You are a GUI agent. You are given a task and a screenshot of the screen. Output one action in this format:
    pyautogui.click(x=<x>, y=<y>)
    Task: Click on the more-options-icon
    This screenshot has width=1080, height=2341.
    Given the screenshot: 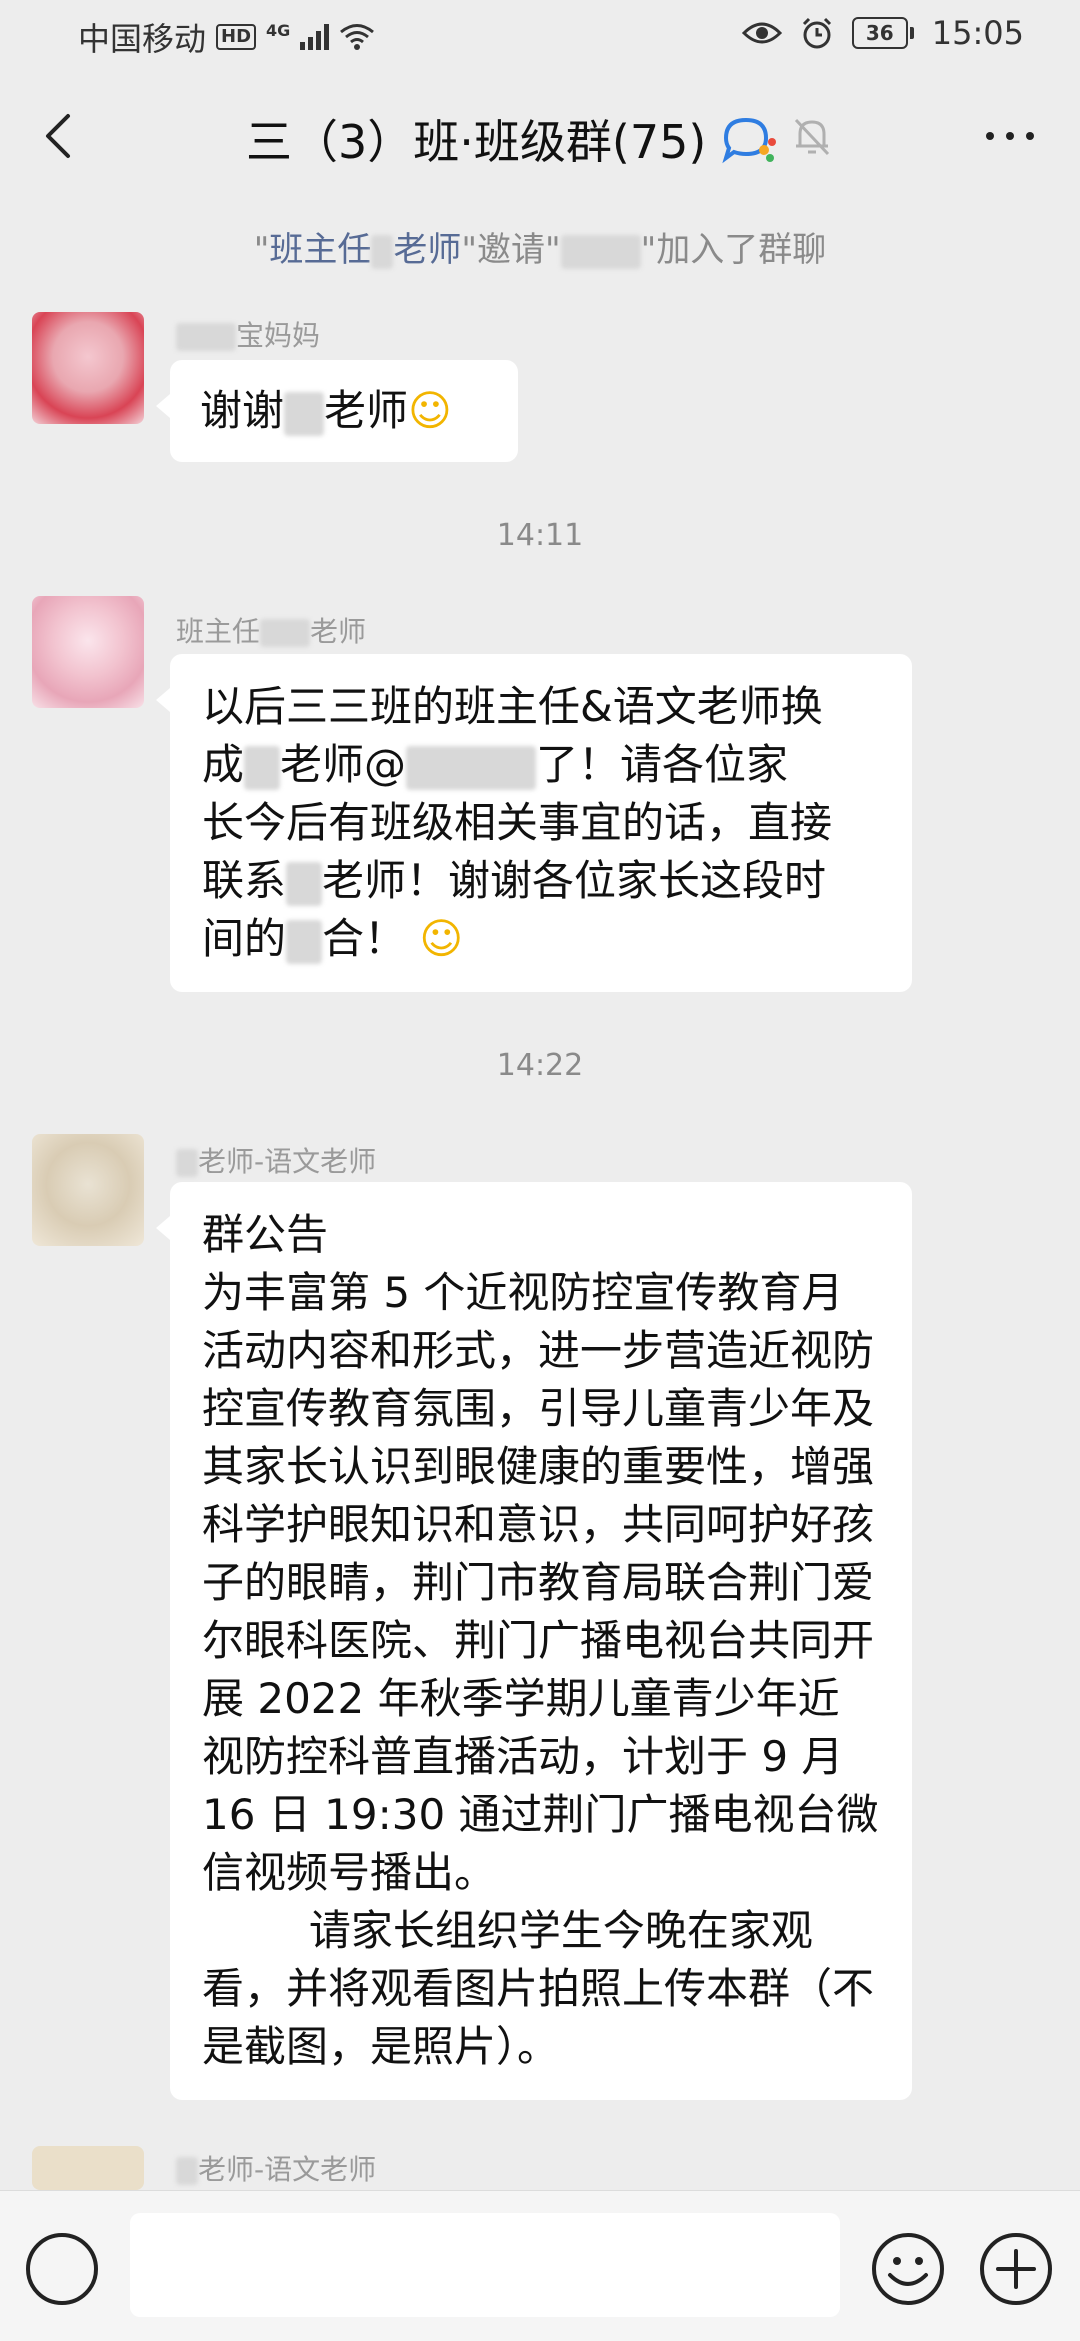 What is the action you would take?
    pyautogui.click(x=1010, y=136)
    